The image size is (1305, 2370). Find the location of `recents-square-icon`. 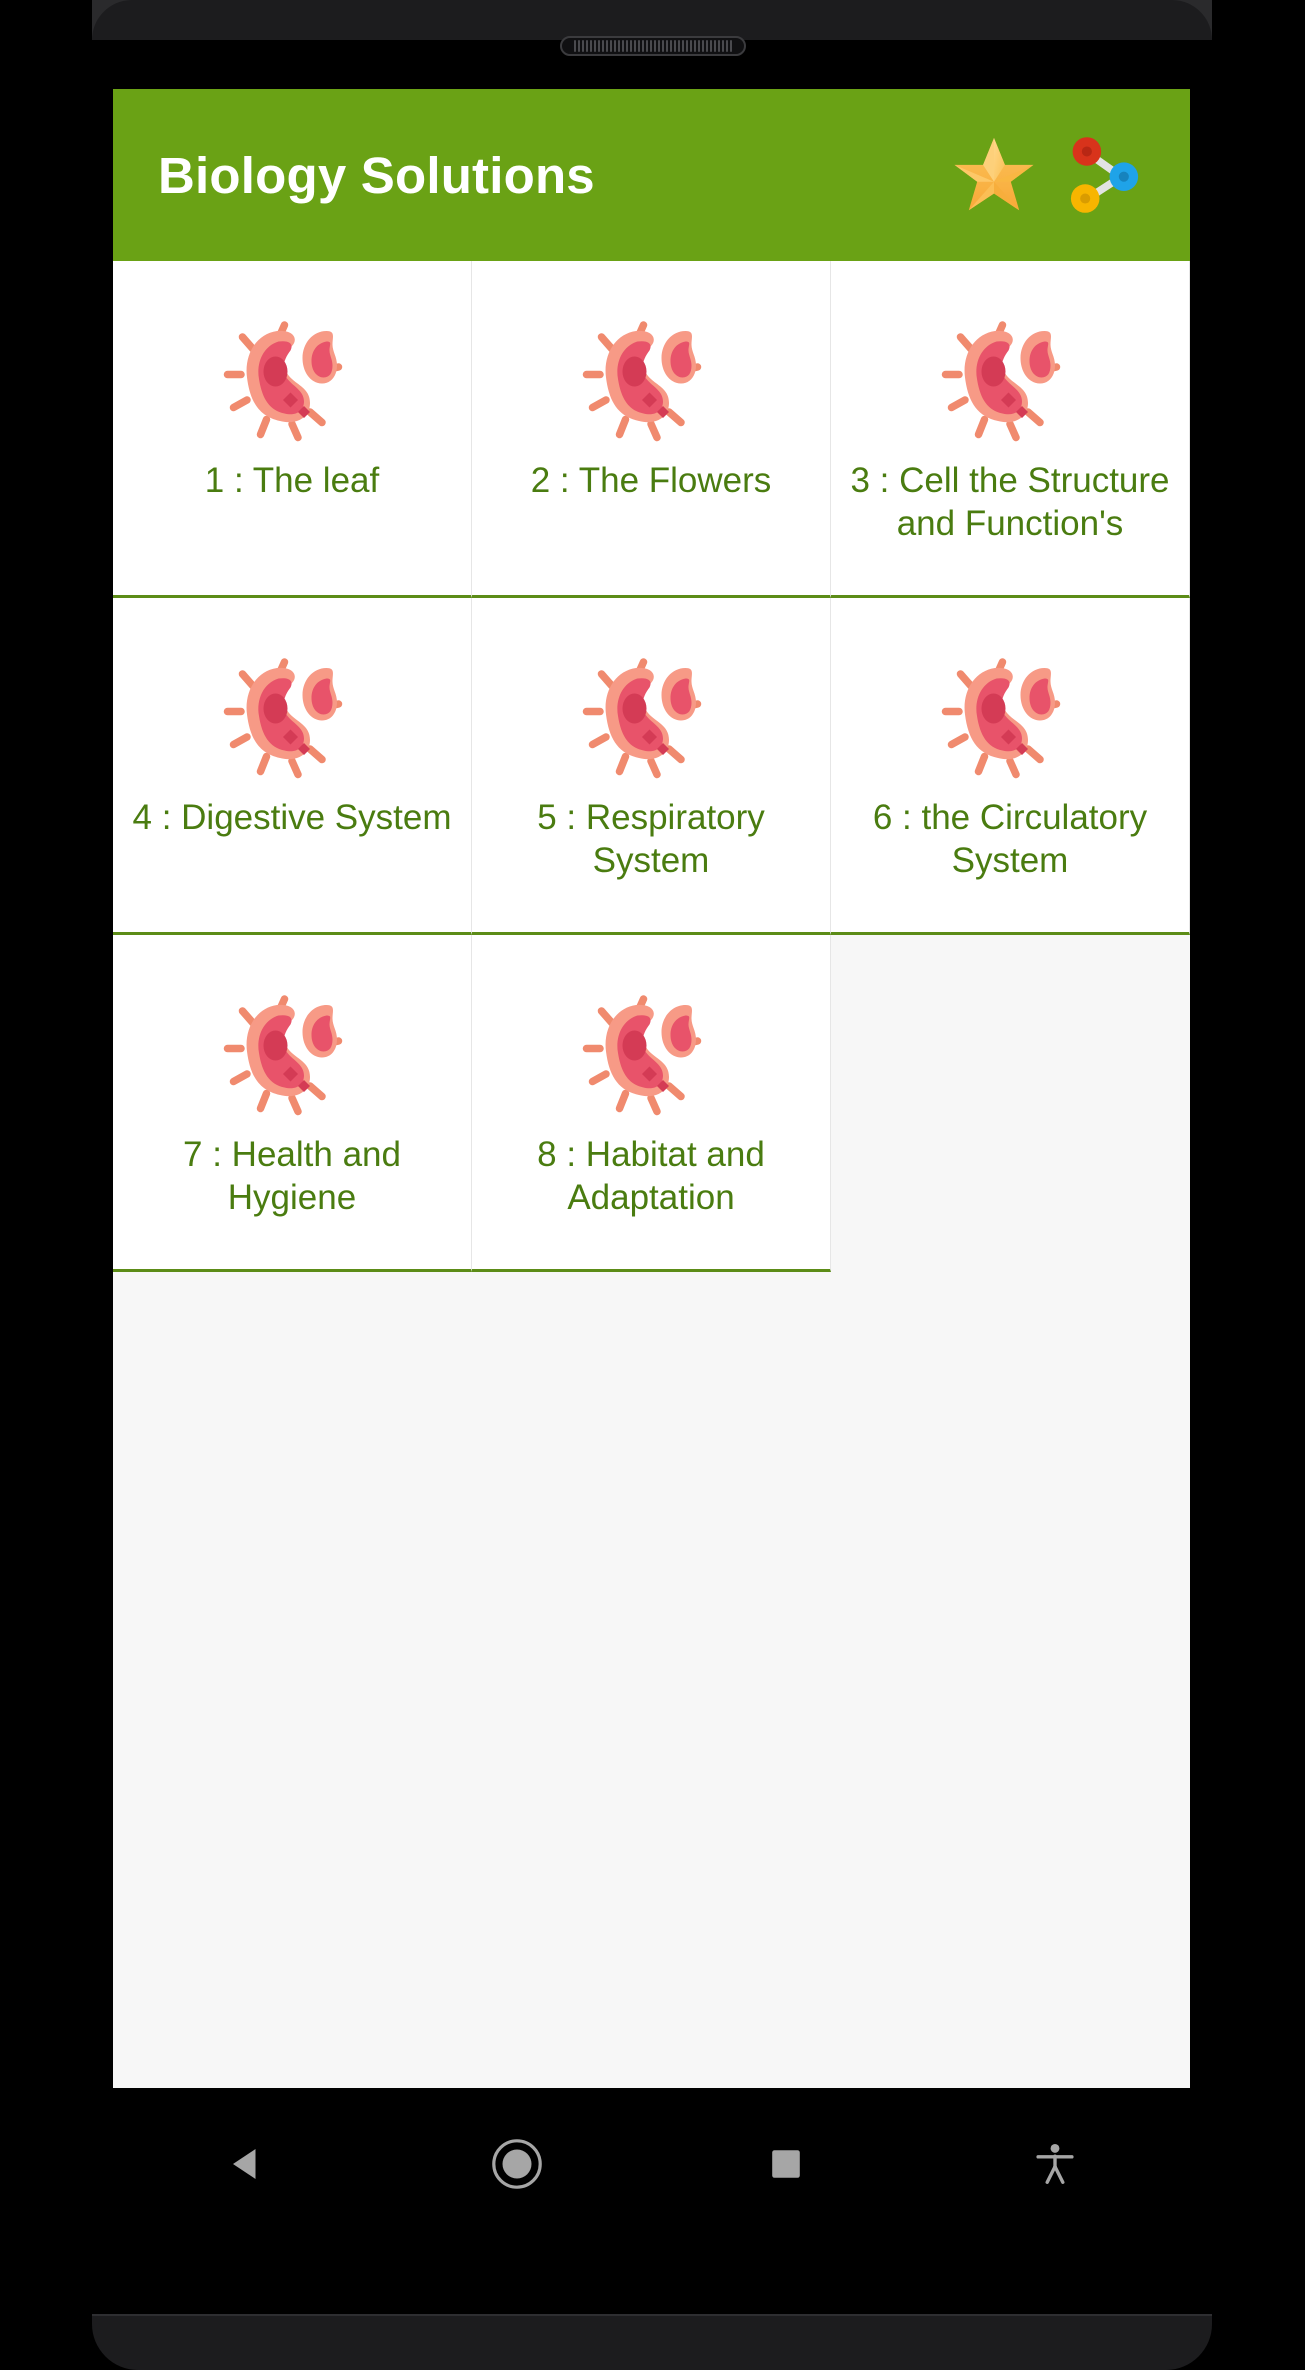

recents-square-icon is located at coordinates (786, 2164).